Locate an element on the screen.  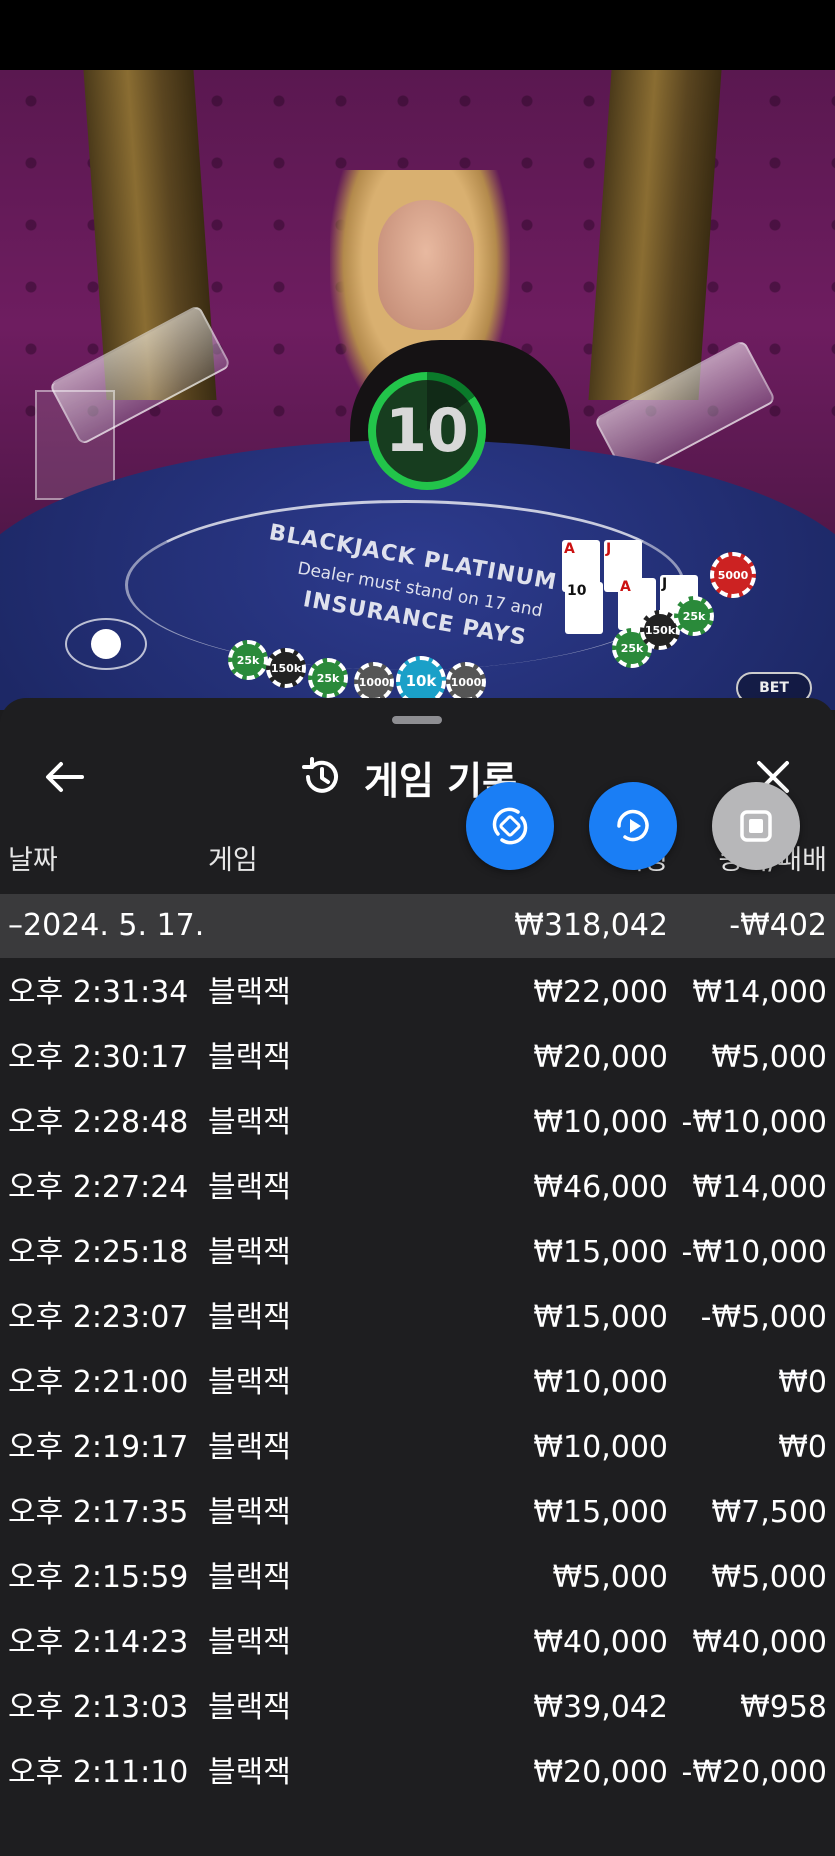
dealer-face is located at coordinates (426, 265).